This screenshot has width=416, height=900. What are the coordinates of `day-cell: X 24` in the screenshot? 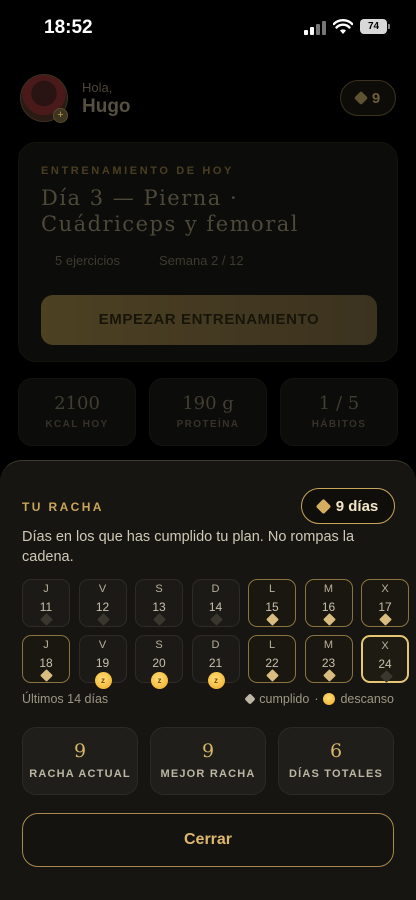 It's located at (385, 659).